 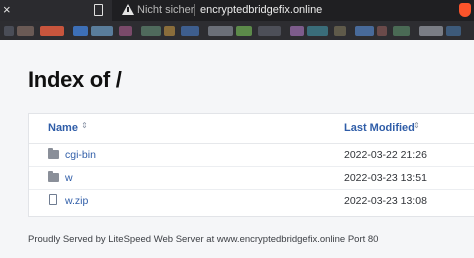 I want to click on brave-shield-icon, so click(x=465, y=10).